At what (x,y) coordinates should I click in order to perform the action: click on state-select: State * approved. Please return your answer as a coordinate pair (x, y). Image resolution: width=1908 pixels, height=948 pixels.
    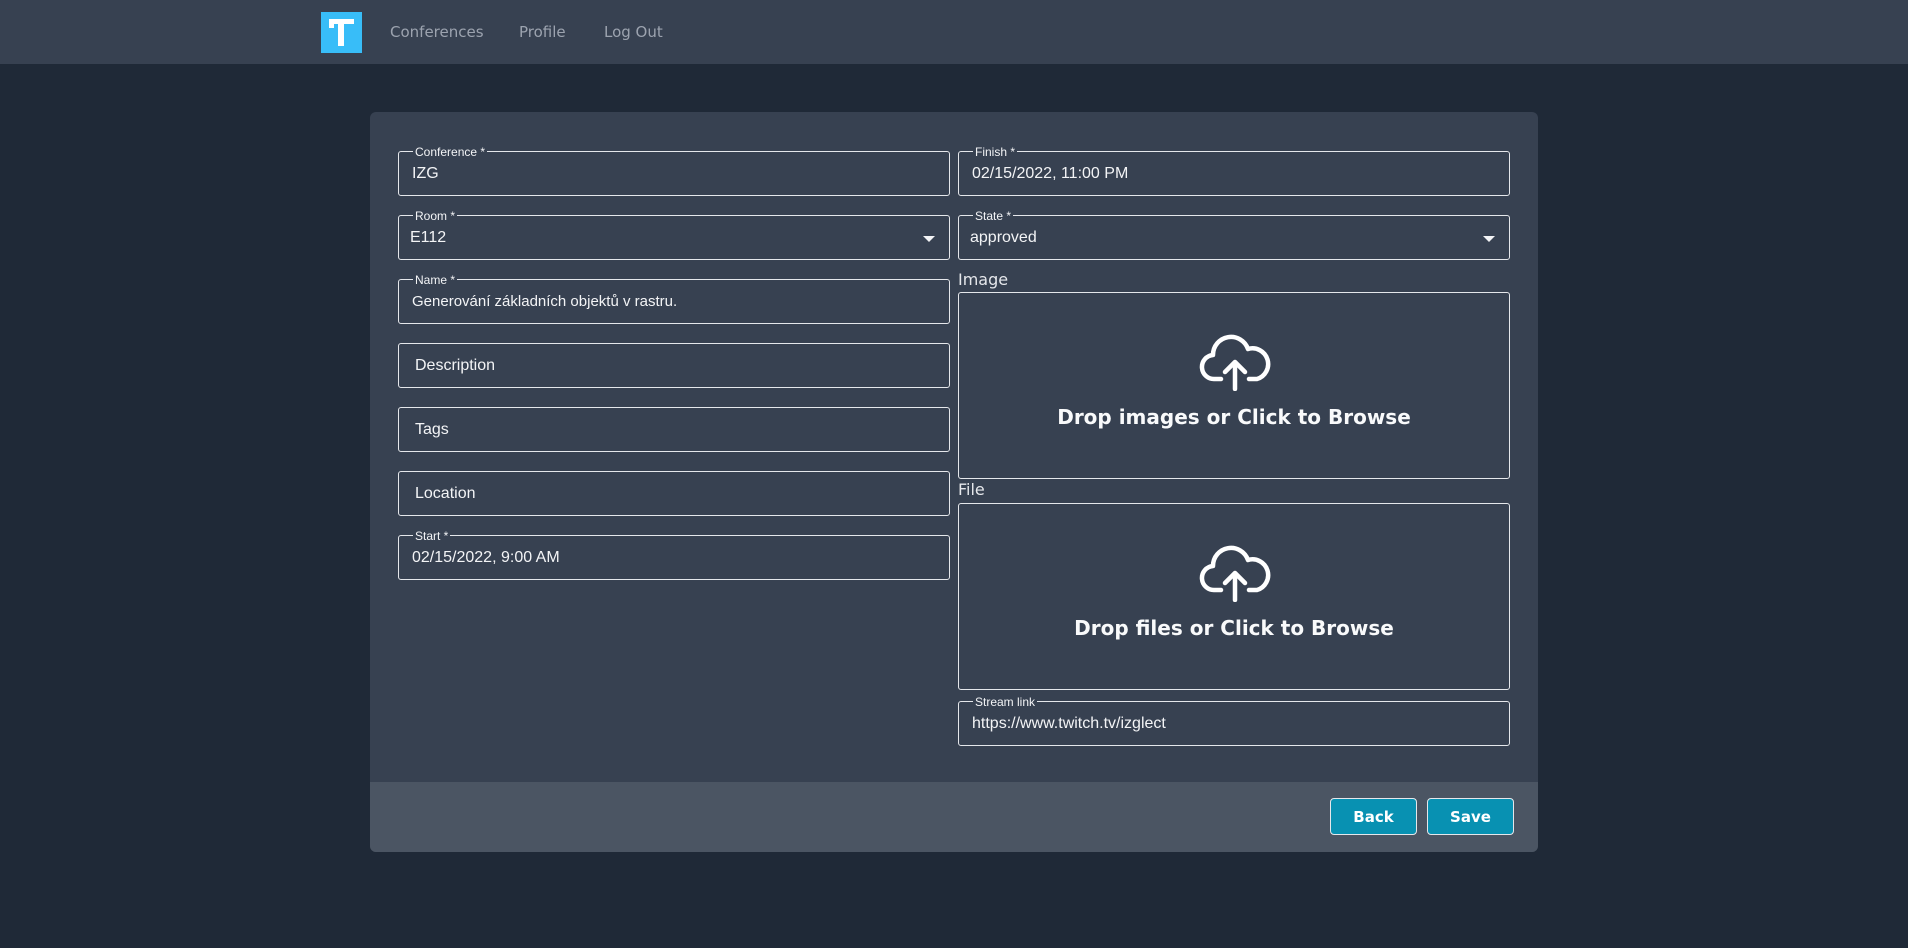
    Looking at the image, I should click on (1234, 235).